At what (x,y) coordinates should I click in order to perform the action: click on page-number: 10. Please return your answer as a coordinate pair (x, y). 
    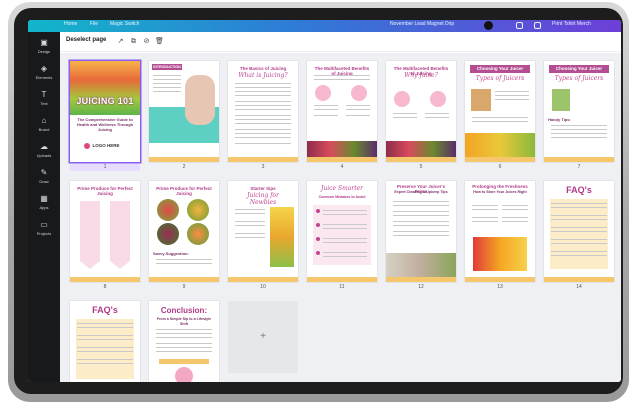
    Looking at the image, I should click on (263, 287).